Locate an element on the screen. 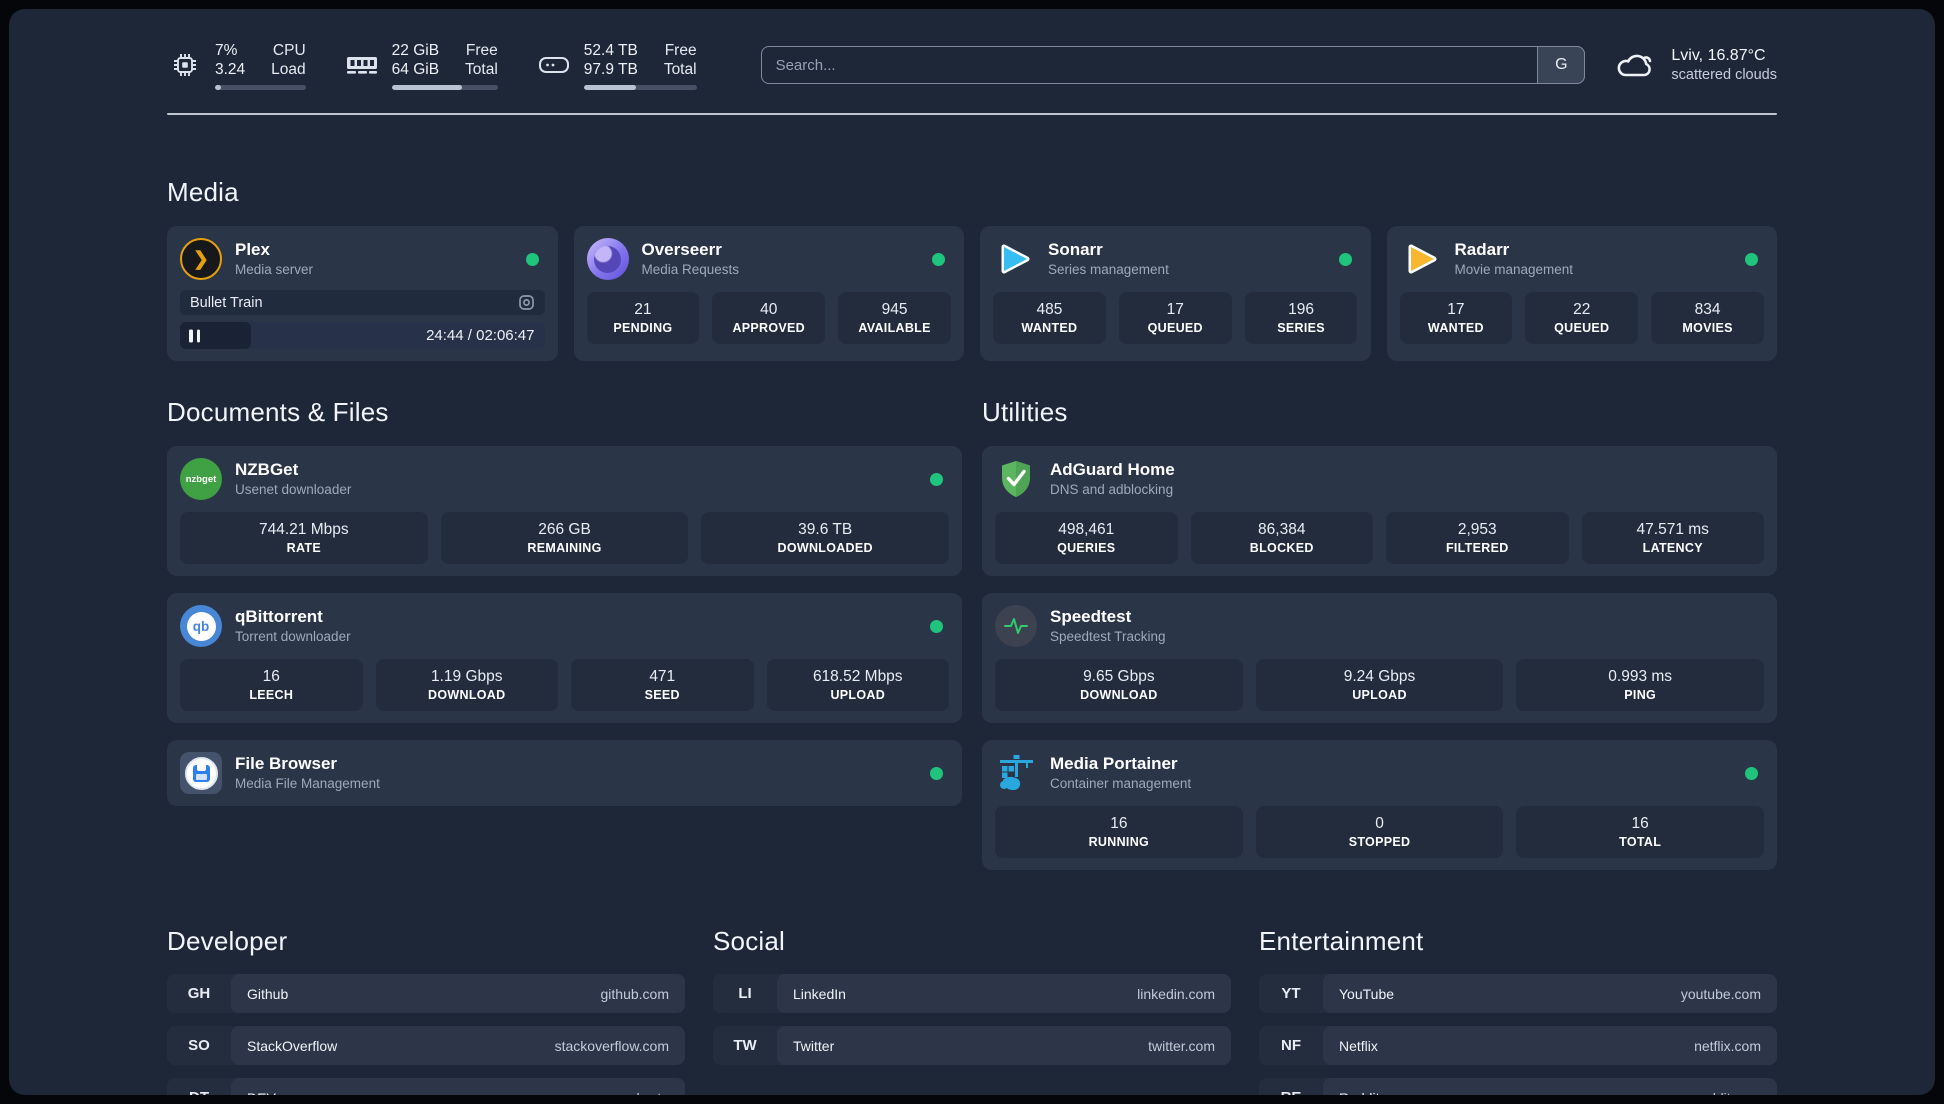 The image size is (1944, 1104). app-title: File Browser is located at coordinates (286, 763).